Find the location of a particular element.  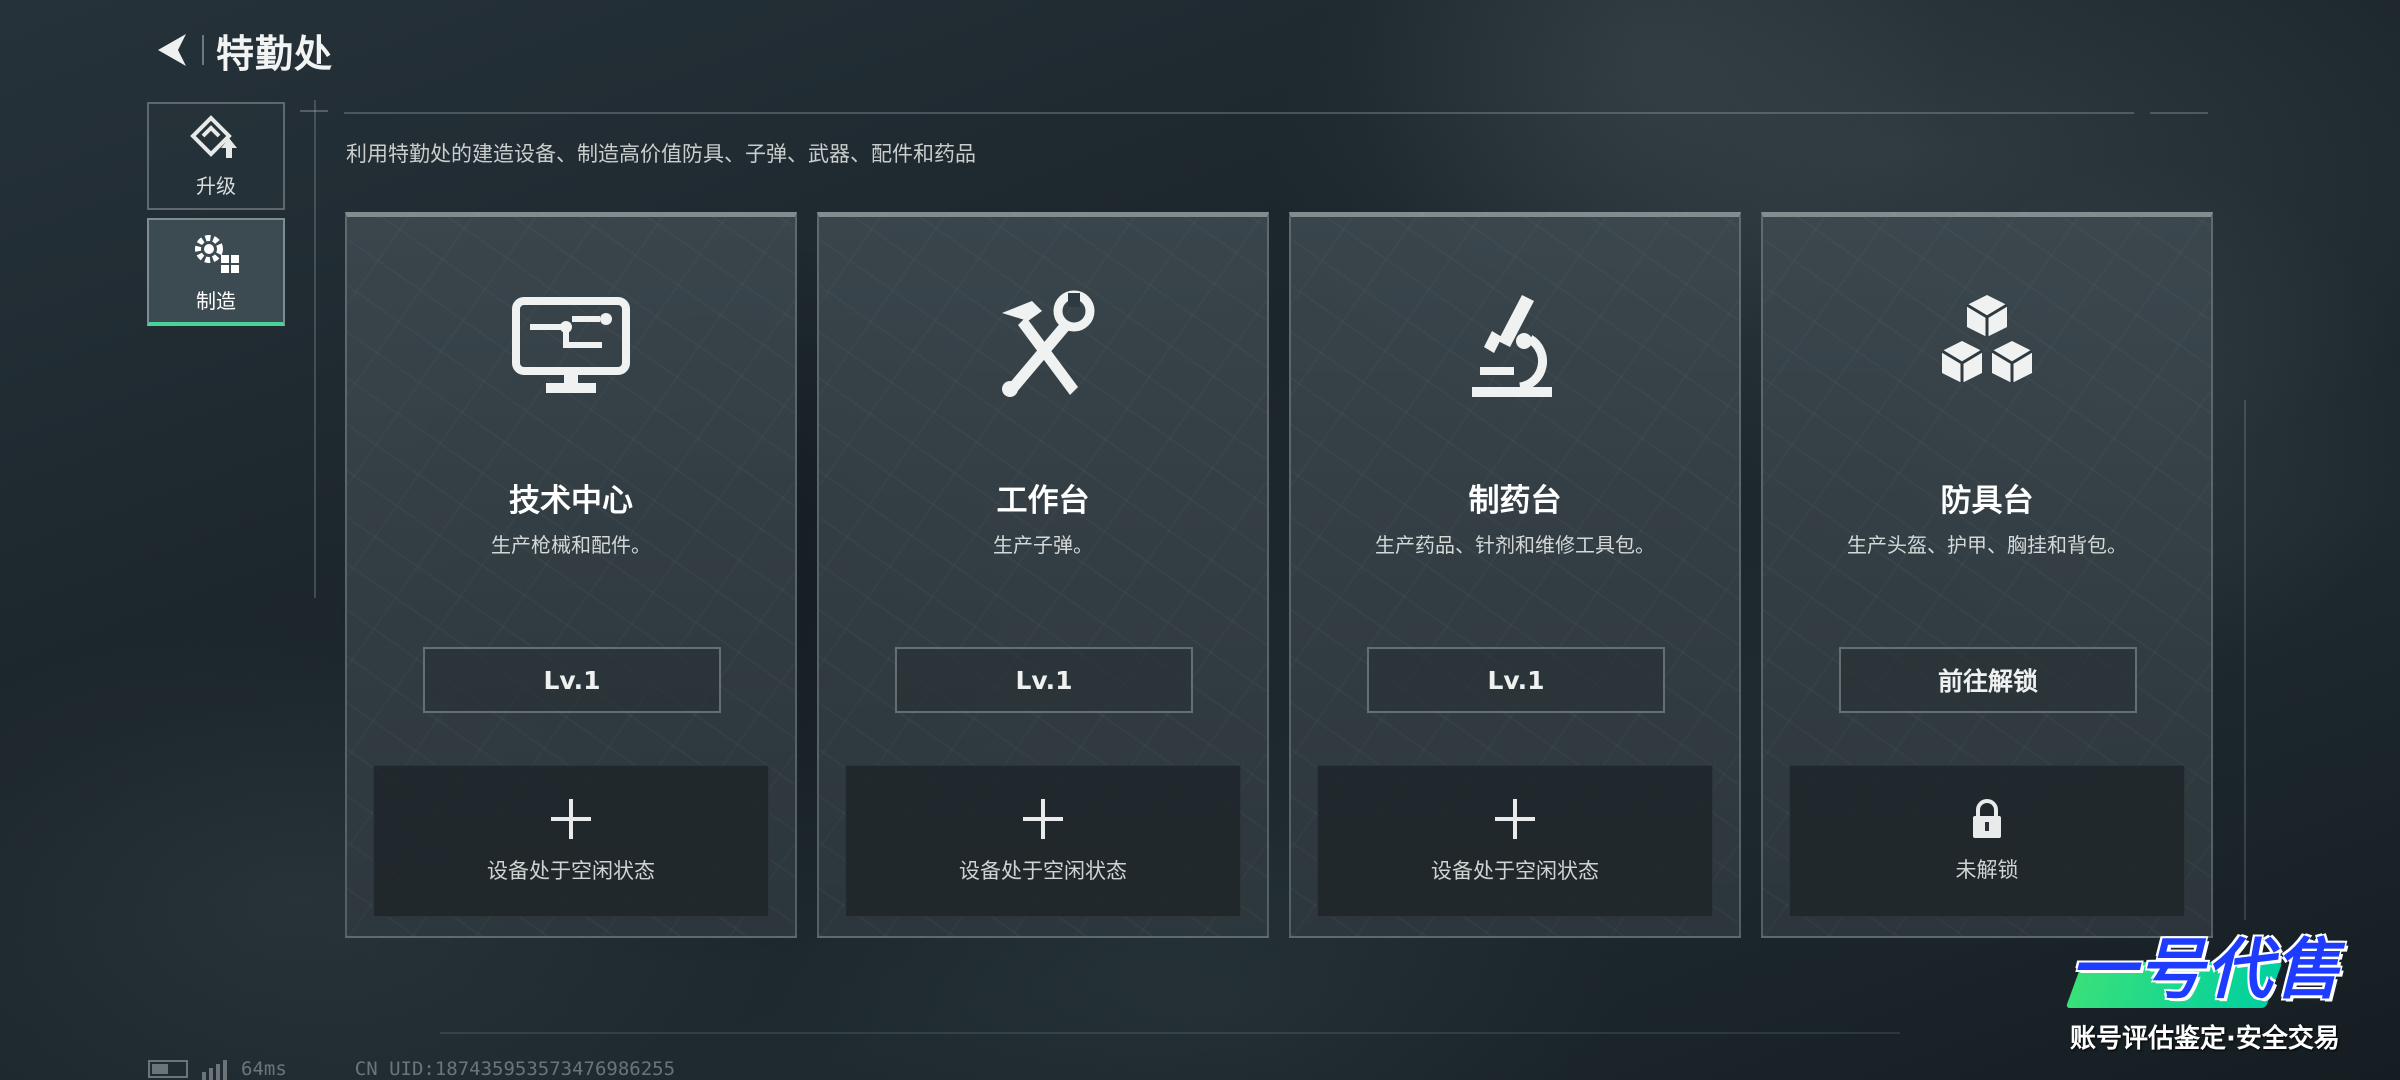

watermark: 一号代售 账号评估鉴定·安全交易 is located at coordinates (2227, 999).